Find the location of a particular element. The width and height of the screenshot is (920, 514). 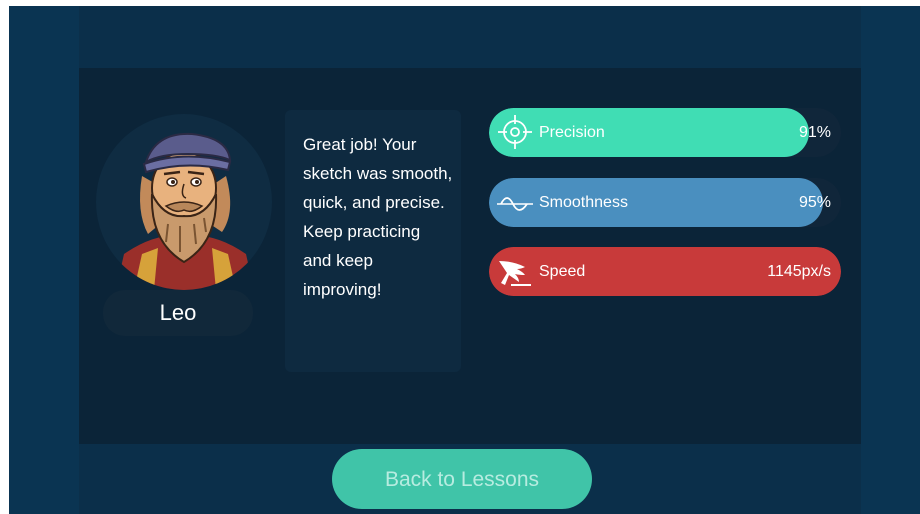

wing-icon is located at coordinates (515, 273).